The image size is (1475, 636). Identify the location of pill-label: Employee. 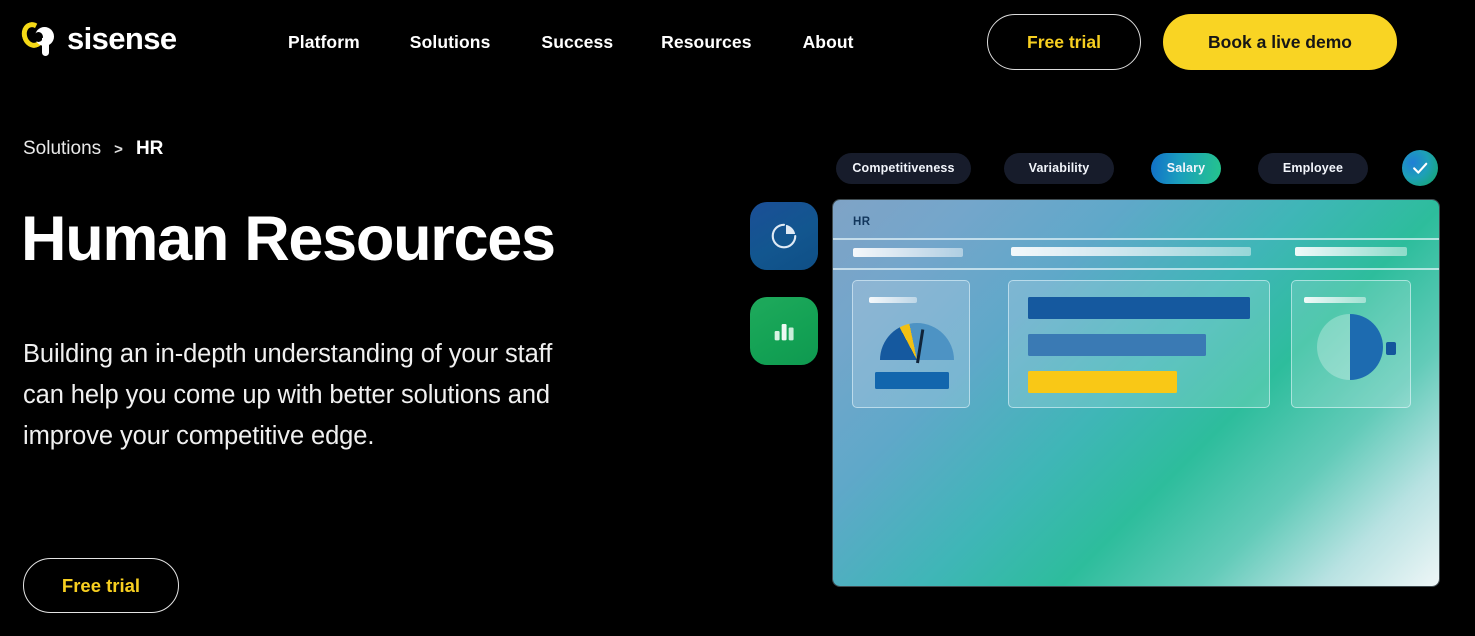
(1313, 168).